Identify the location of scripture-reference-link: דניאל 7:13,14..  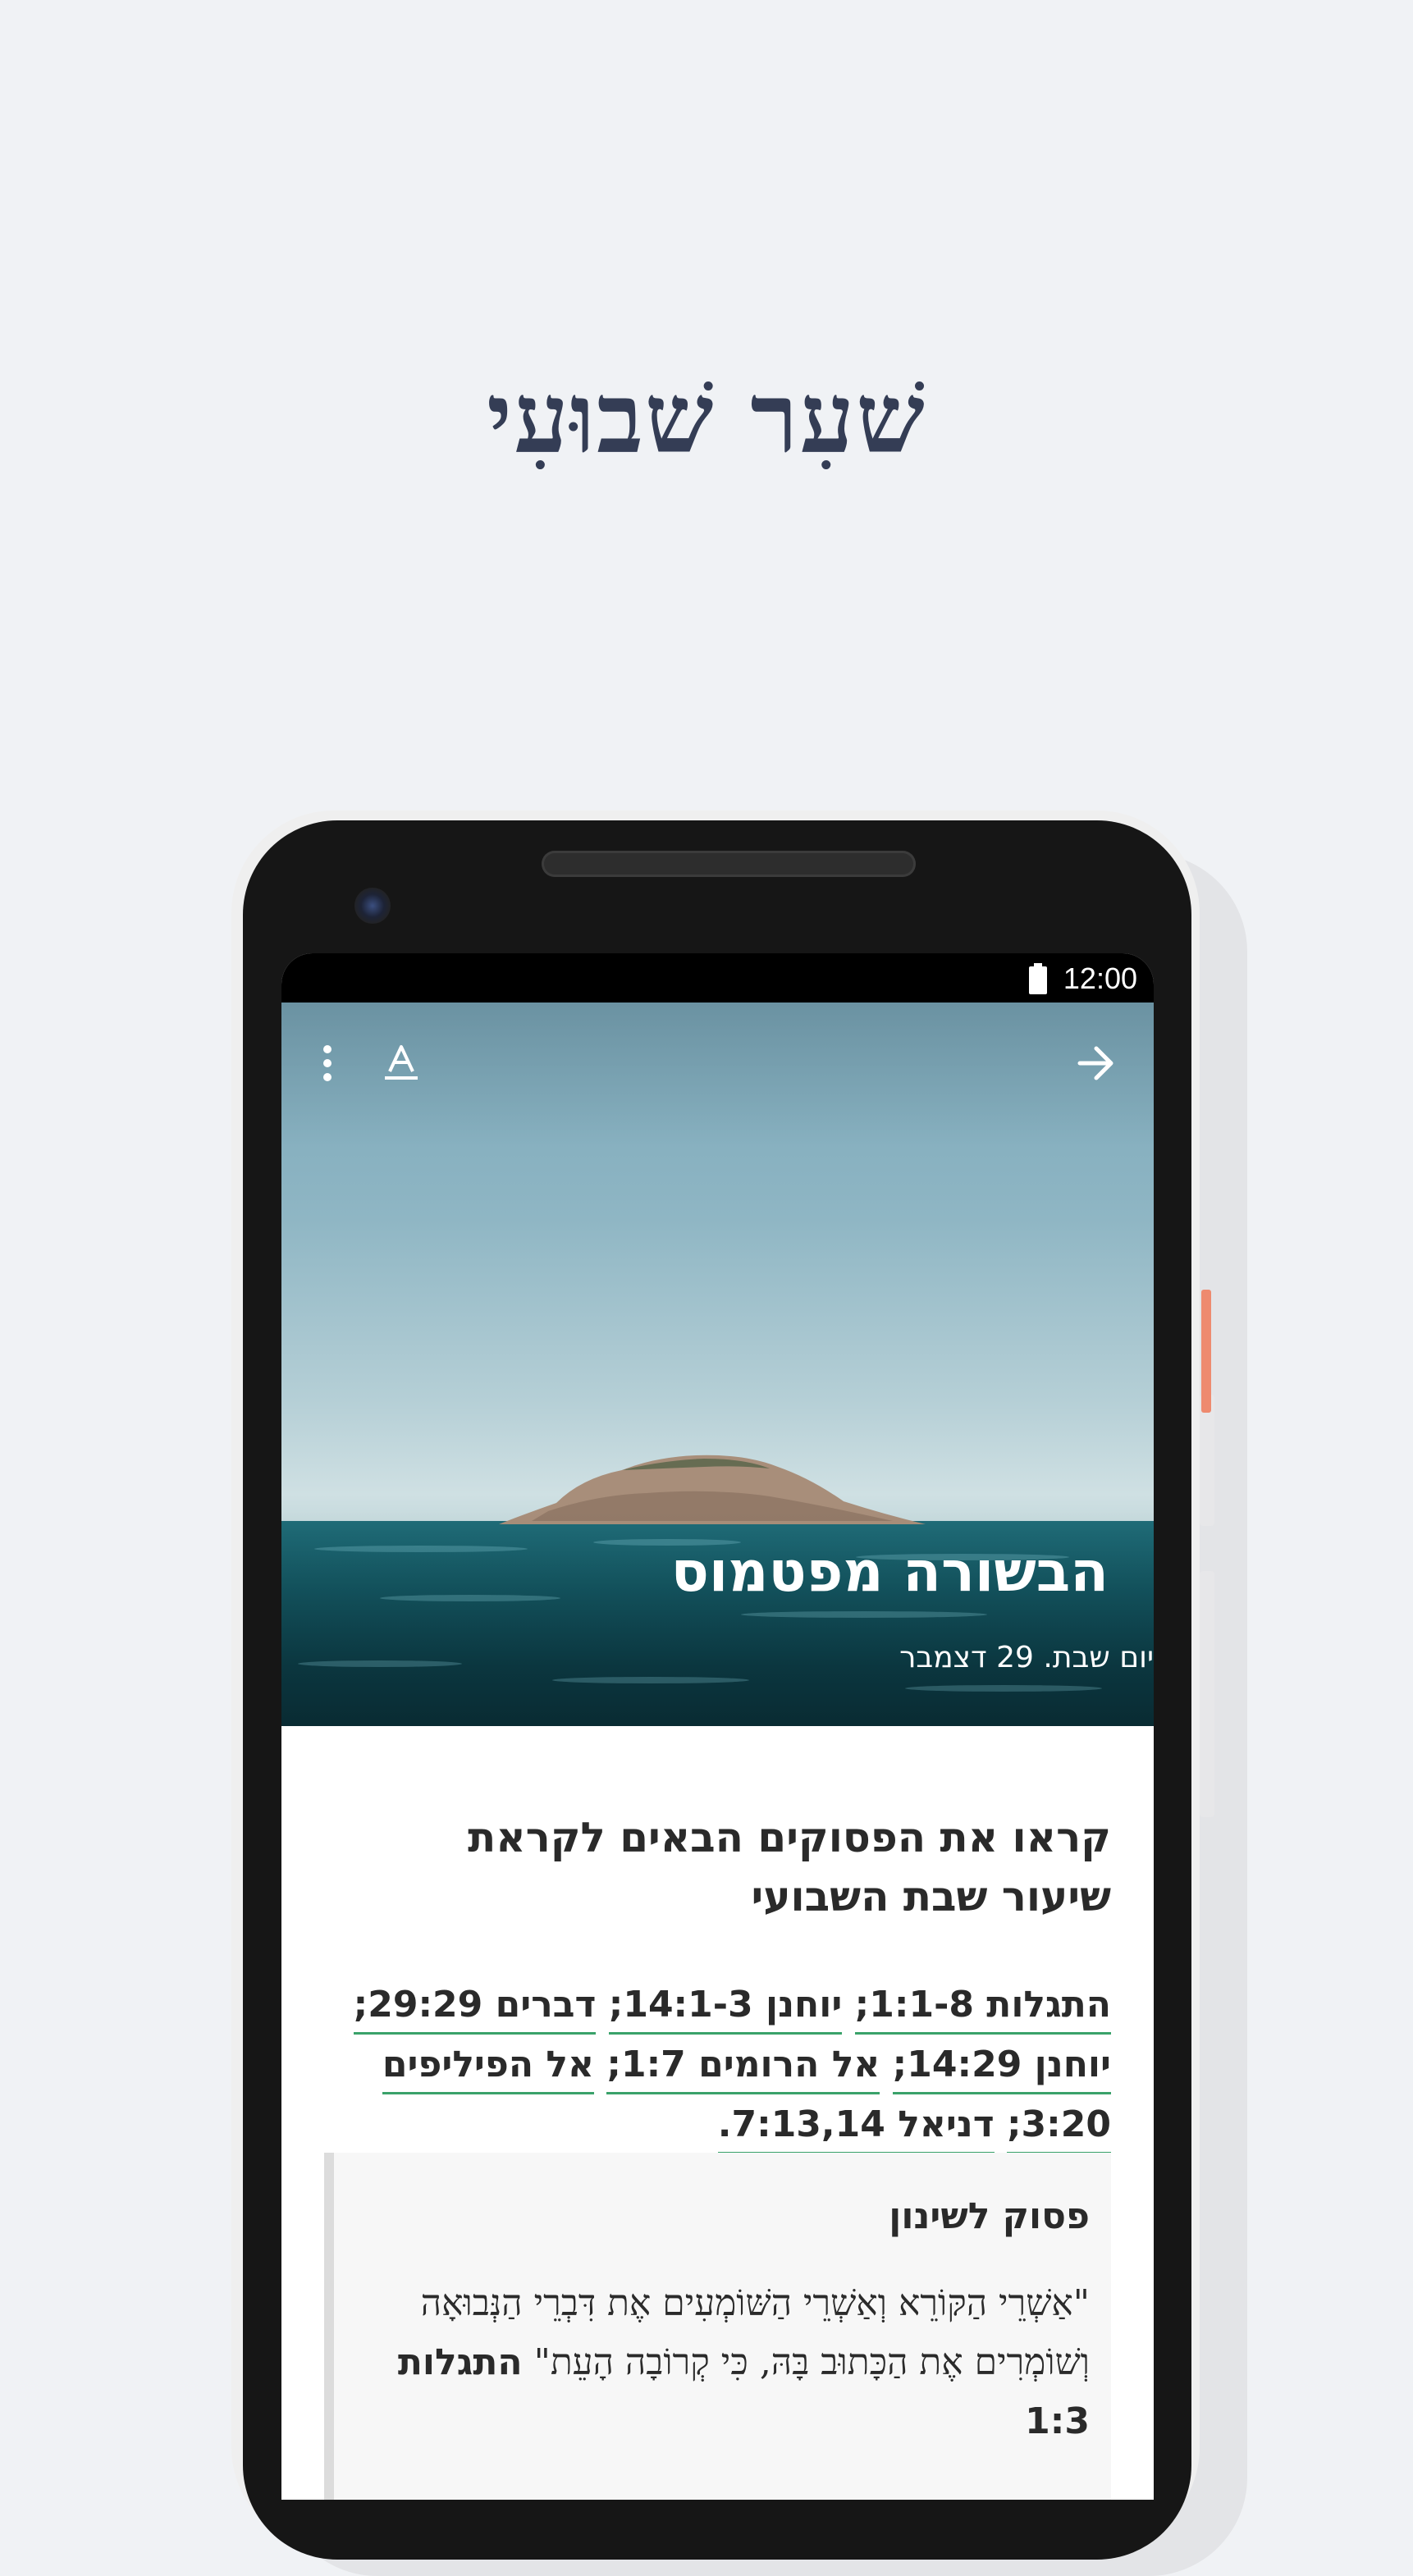
(856, 2128).